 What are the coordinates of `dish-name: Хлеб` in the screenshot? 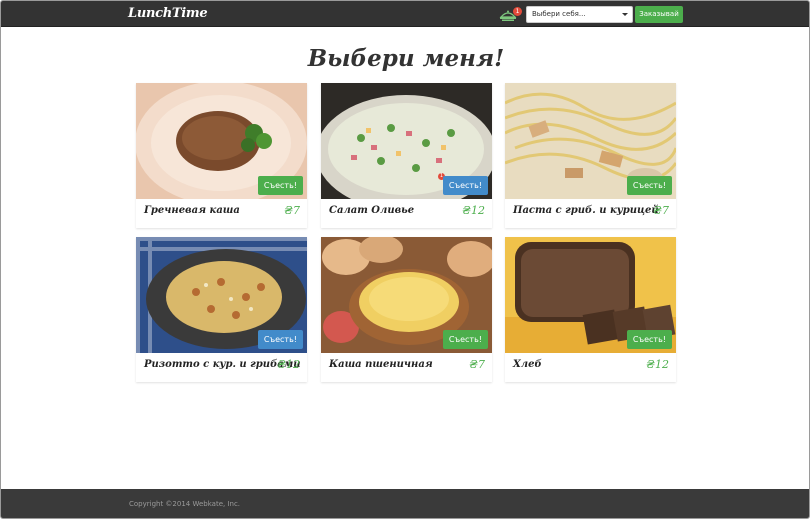 It's located at (527, 364).